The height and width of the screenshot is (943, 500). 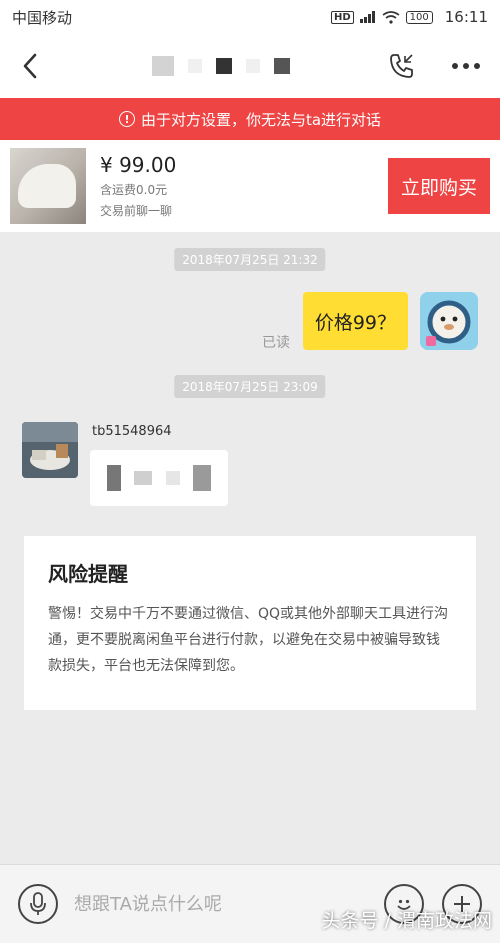 I want to click on blocked-alert-text: 由于对方设置，你无法与ta进行对话, so click(x=261, y=119).